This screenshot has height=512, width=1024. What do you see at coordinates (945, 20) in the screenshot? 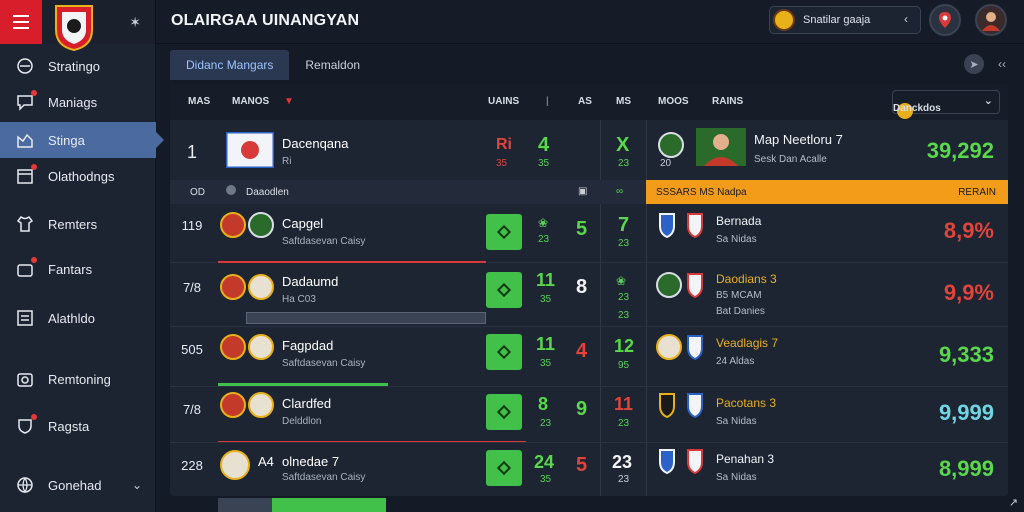
I see `notifications-button` at bounding box center [945, 20].